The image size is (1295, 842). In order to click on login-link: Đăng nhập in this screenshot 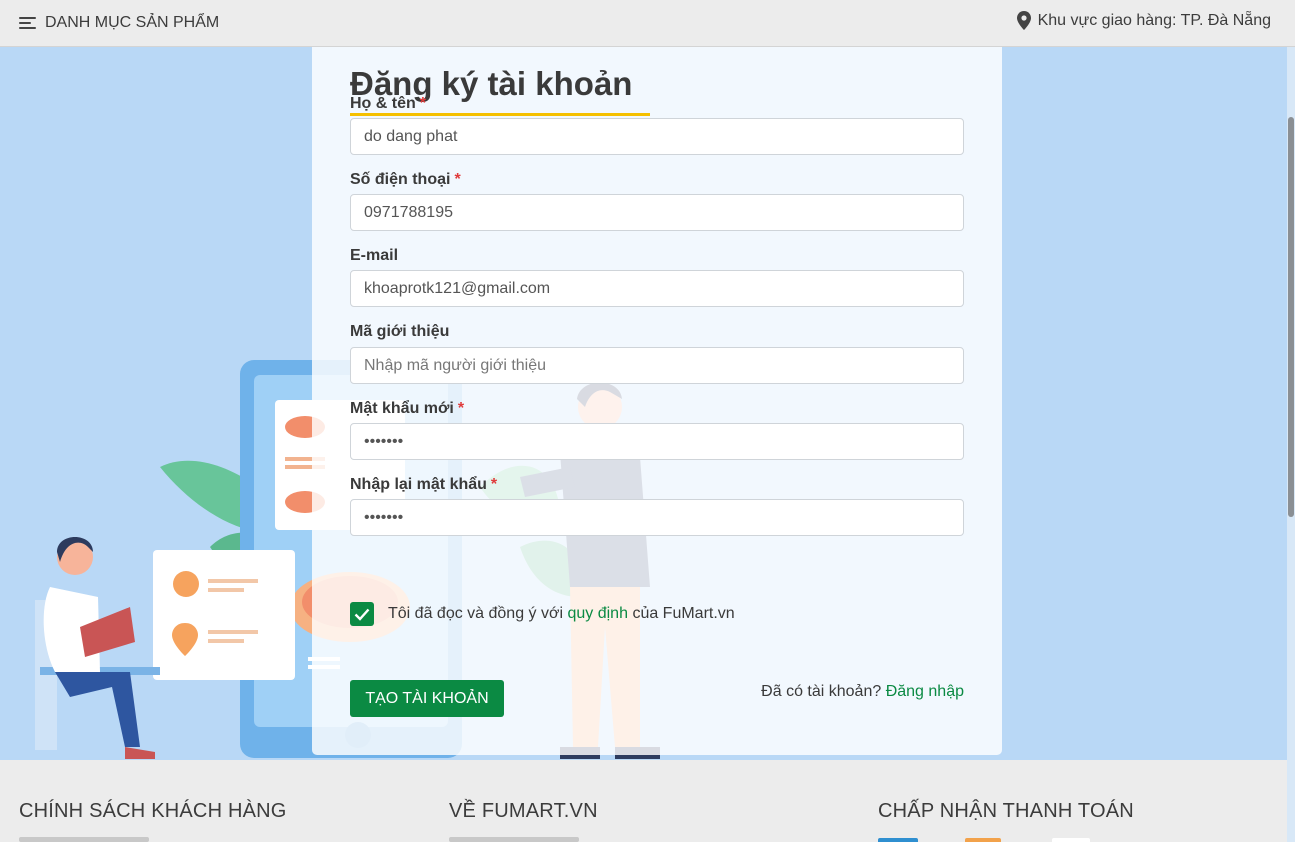, I will do `click(925, 691)`.